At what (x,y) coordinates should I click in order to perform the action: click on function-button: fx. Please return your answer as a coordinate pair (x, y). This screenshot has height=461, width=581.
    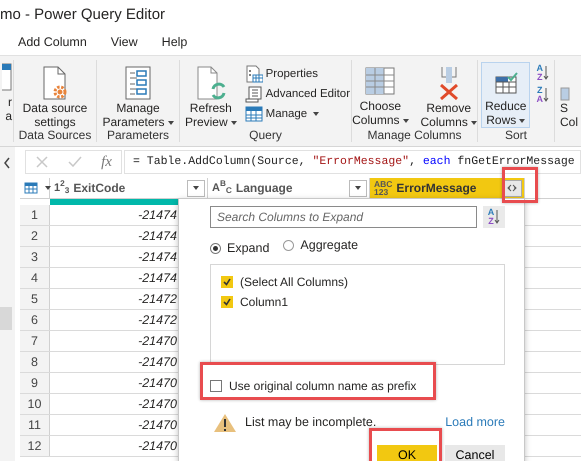
    Looking at the image, I should click on (106, 162).